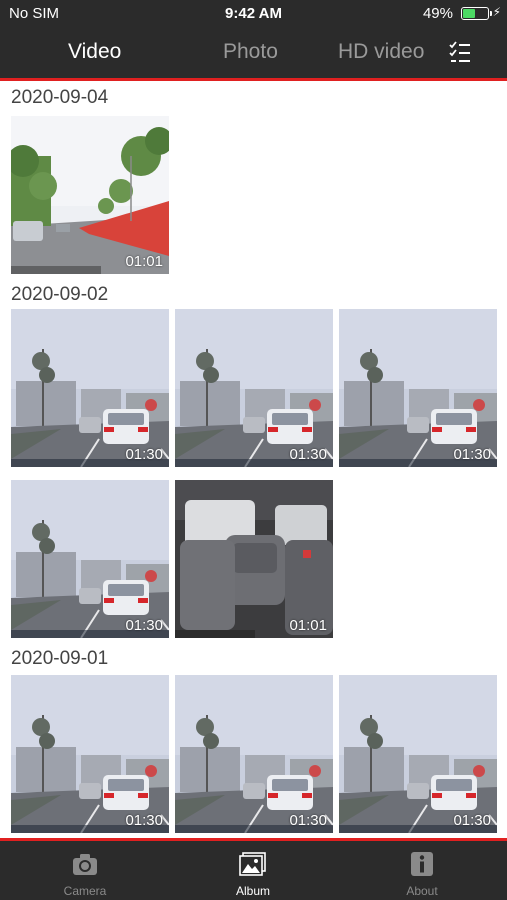 This screenshot has width=507, height=900. I want to click on date-header: 2020-09-04, so click(60, 97).